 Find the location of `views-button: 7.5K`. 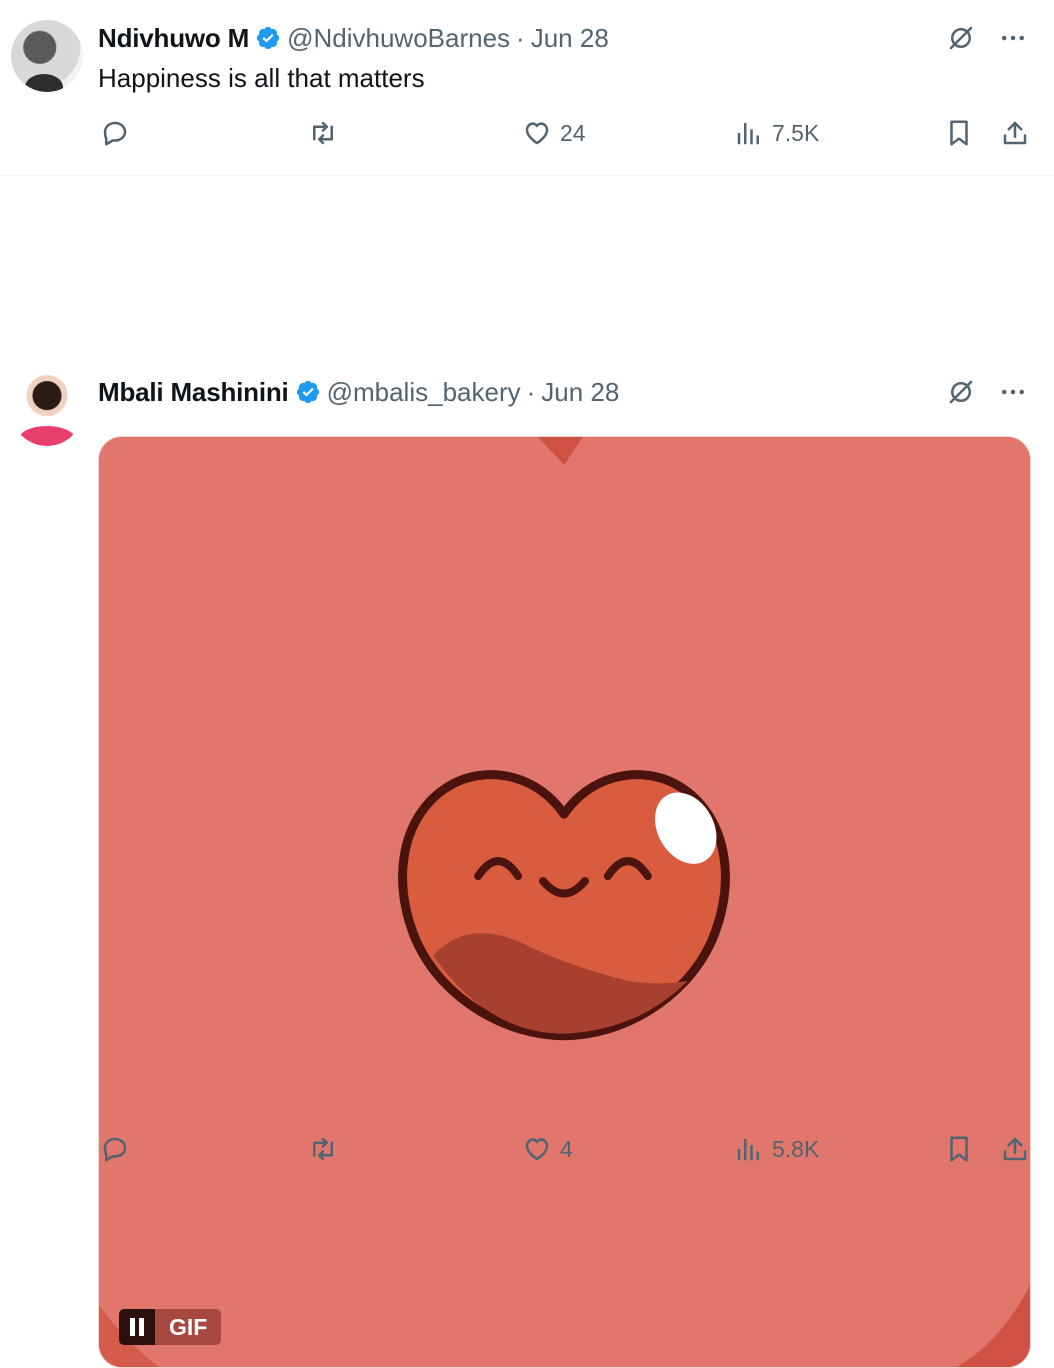

views-button: 7.5K is located at coordinates (776, 133).